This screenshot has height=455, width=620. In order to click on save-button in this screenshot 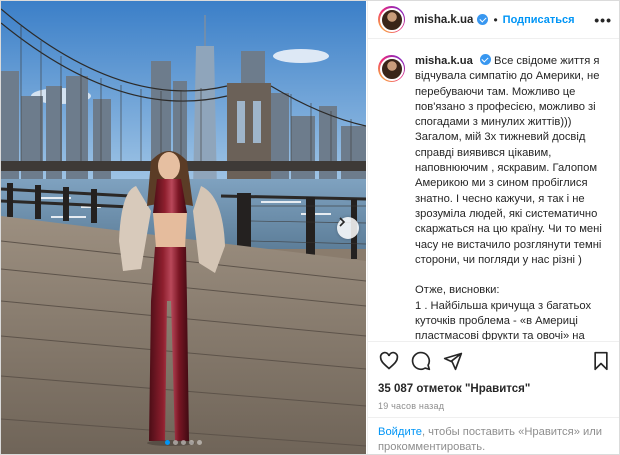, I will do `click(601, 361)`.